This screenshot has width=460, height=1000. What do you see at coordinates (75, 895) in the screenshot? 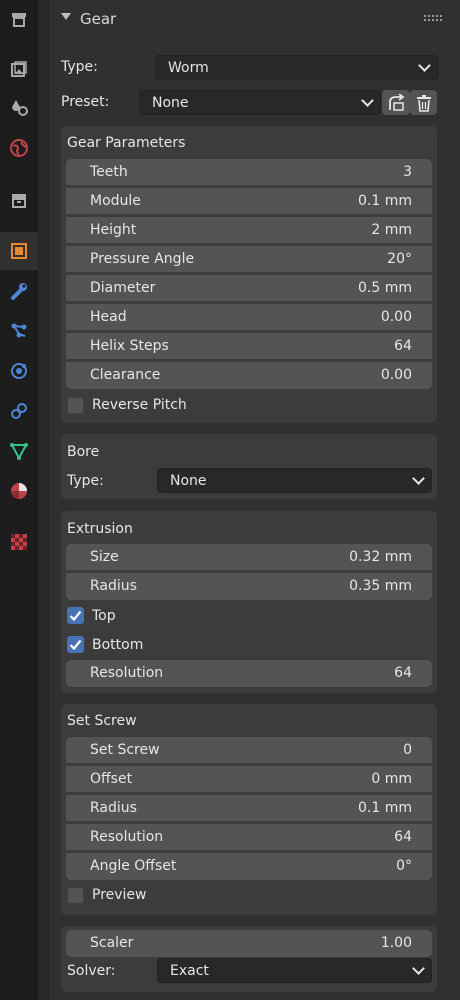
I see `preview-checkbox` at bounding box center [75, 895].